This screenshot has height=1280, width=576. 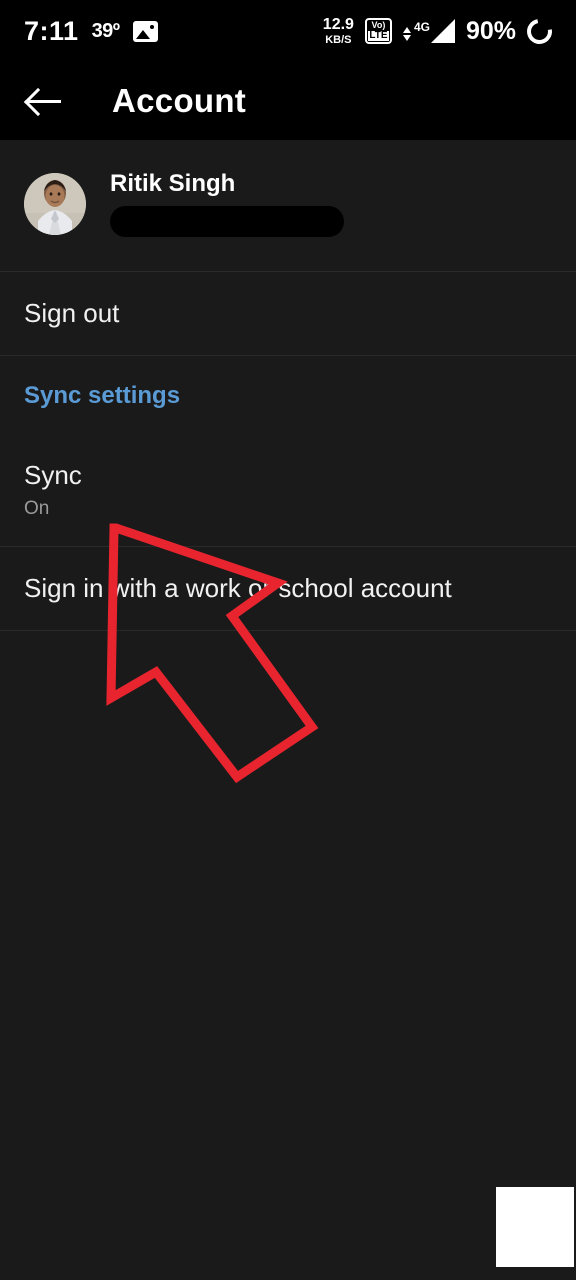 I want to click on sync-settings-header: Sync settings, so click(x=288, y=395).